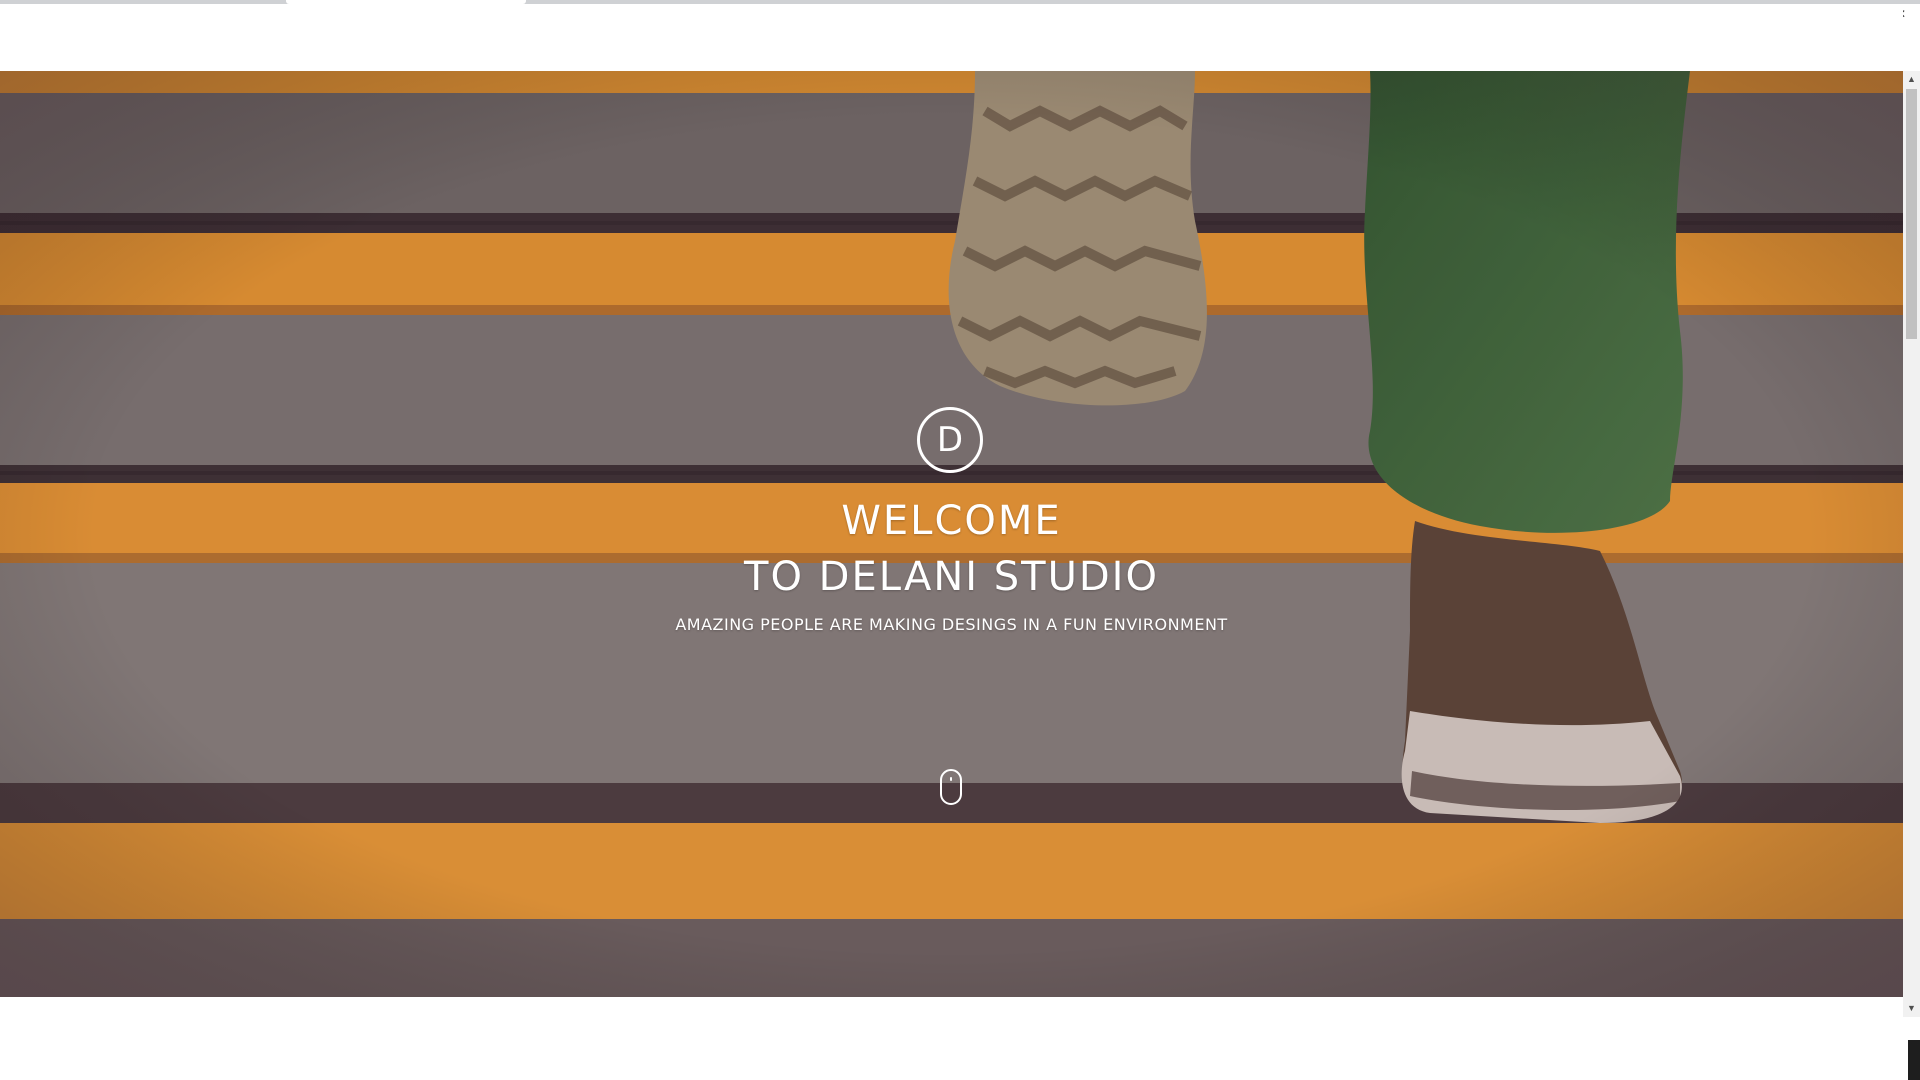 Image resolution: width=1920 pixels, height=1080 pixels. Describe the element at coordinates (951, 577) in the screenshot. I see `hero-title-line-2: TO DELANI STUDIO` at that location.